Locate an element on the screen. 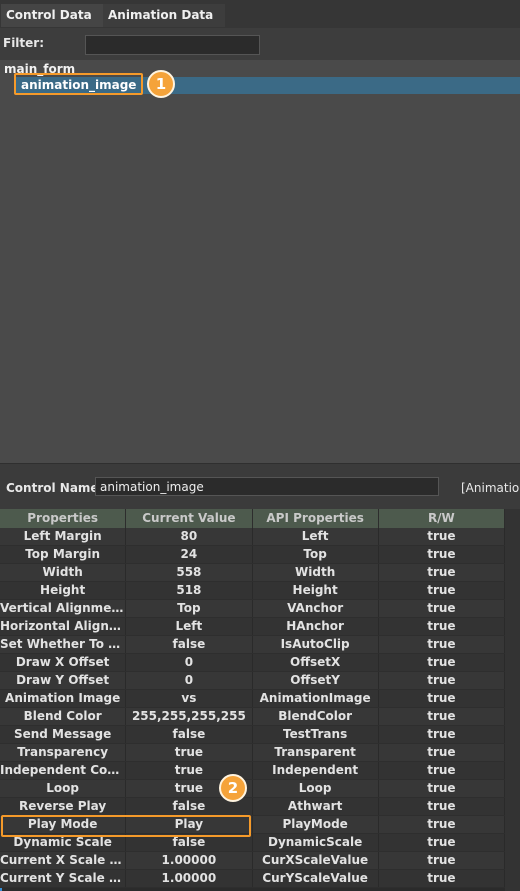  cell-api-property: DynamicScale is located at coordinates (316, 842).